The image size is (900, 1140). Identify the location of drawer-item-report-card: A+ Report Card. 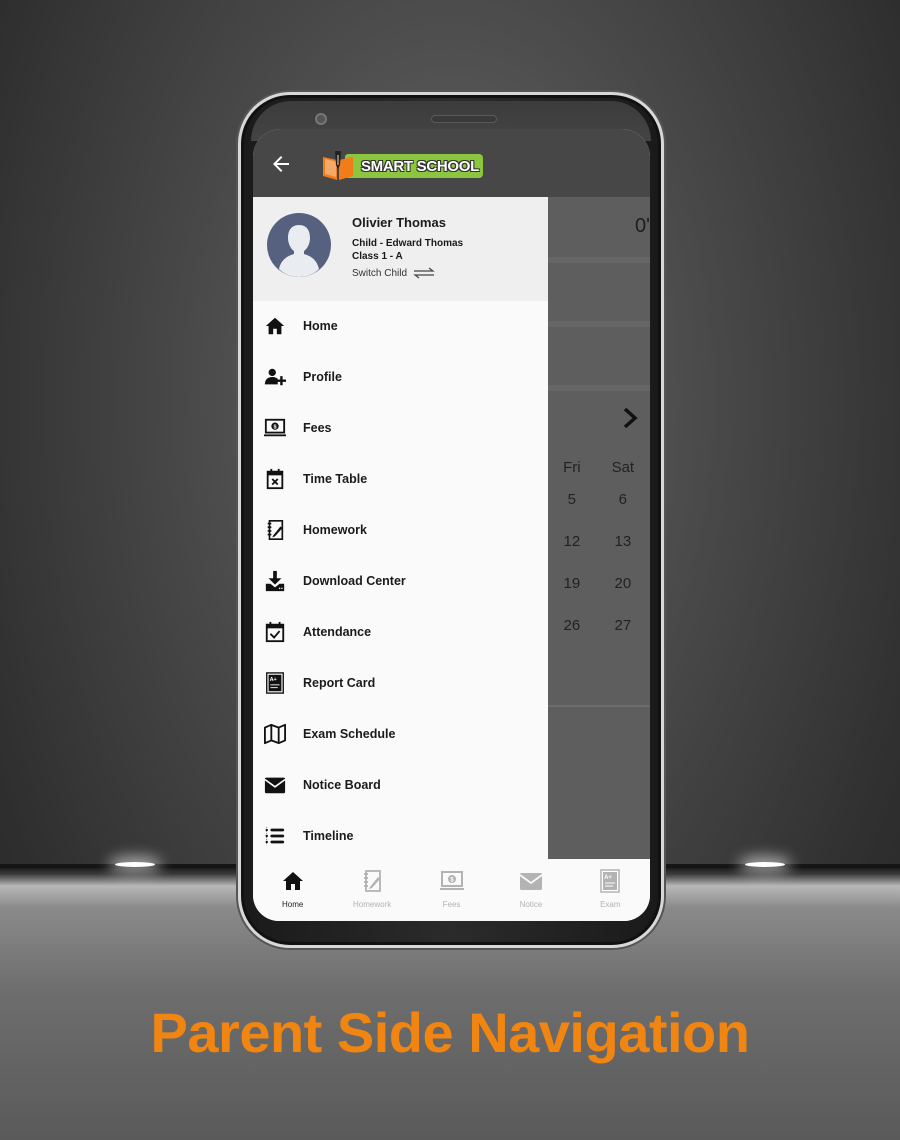
(400, 683).